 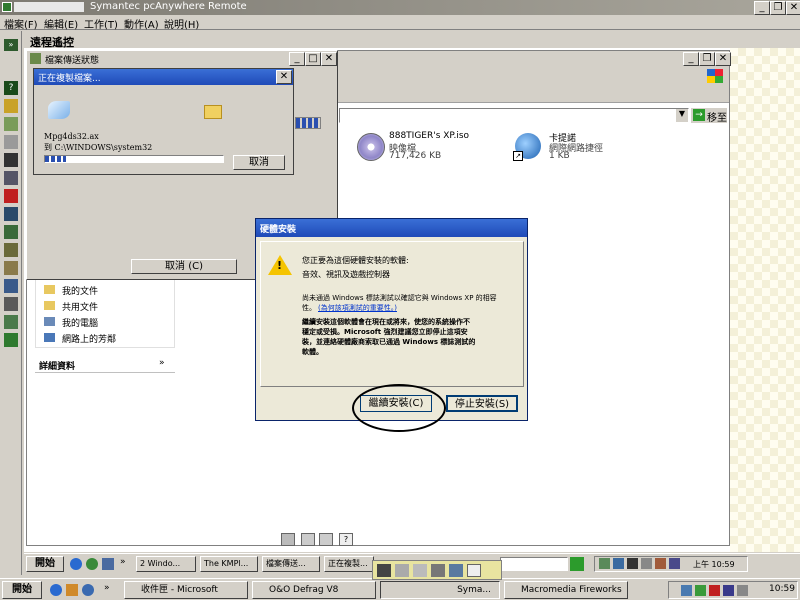 I want to click on menu-file: 檔案(F), so click(x=21, y=23).